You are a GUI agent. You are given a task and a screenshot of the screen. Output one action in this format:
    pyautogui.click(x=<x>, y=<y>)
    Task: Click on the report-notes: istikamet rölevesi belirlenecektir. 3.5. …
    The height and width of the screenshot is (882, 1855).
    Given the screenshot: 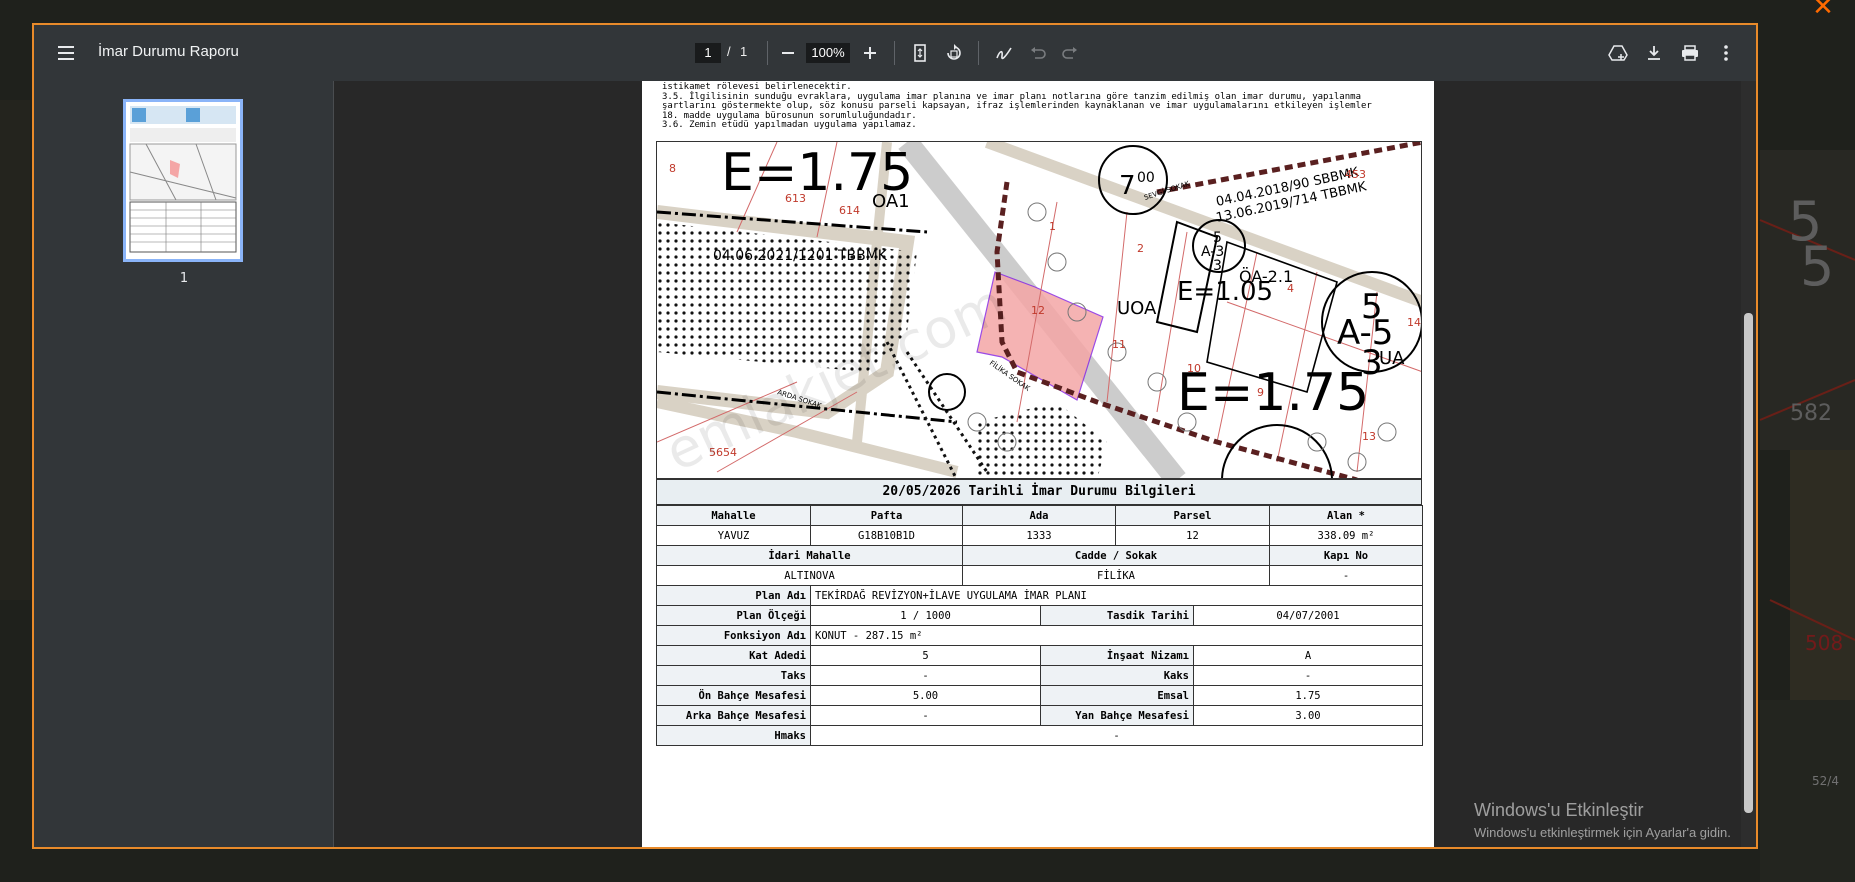 What is the action you would take?
    pyautogui.click(x=1017, y=106)
    